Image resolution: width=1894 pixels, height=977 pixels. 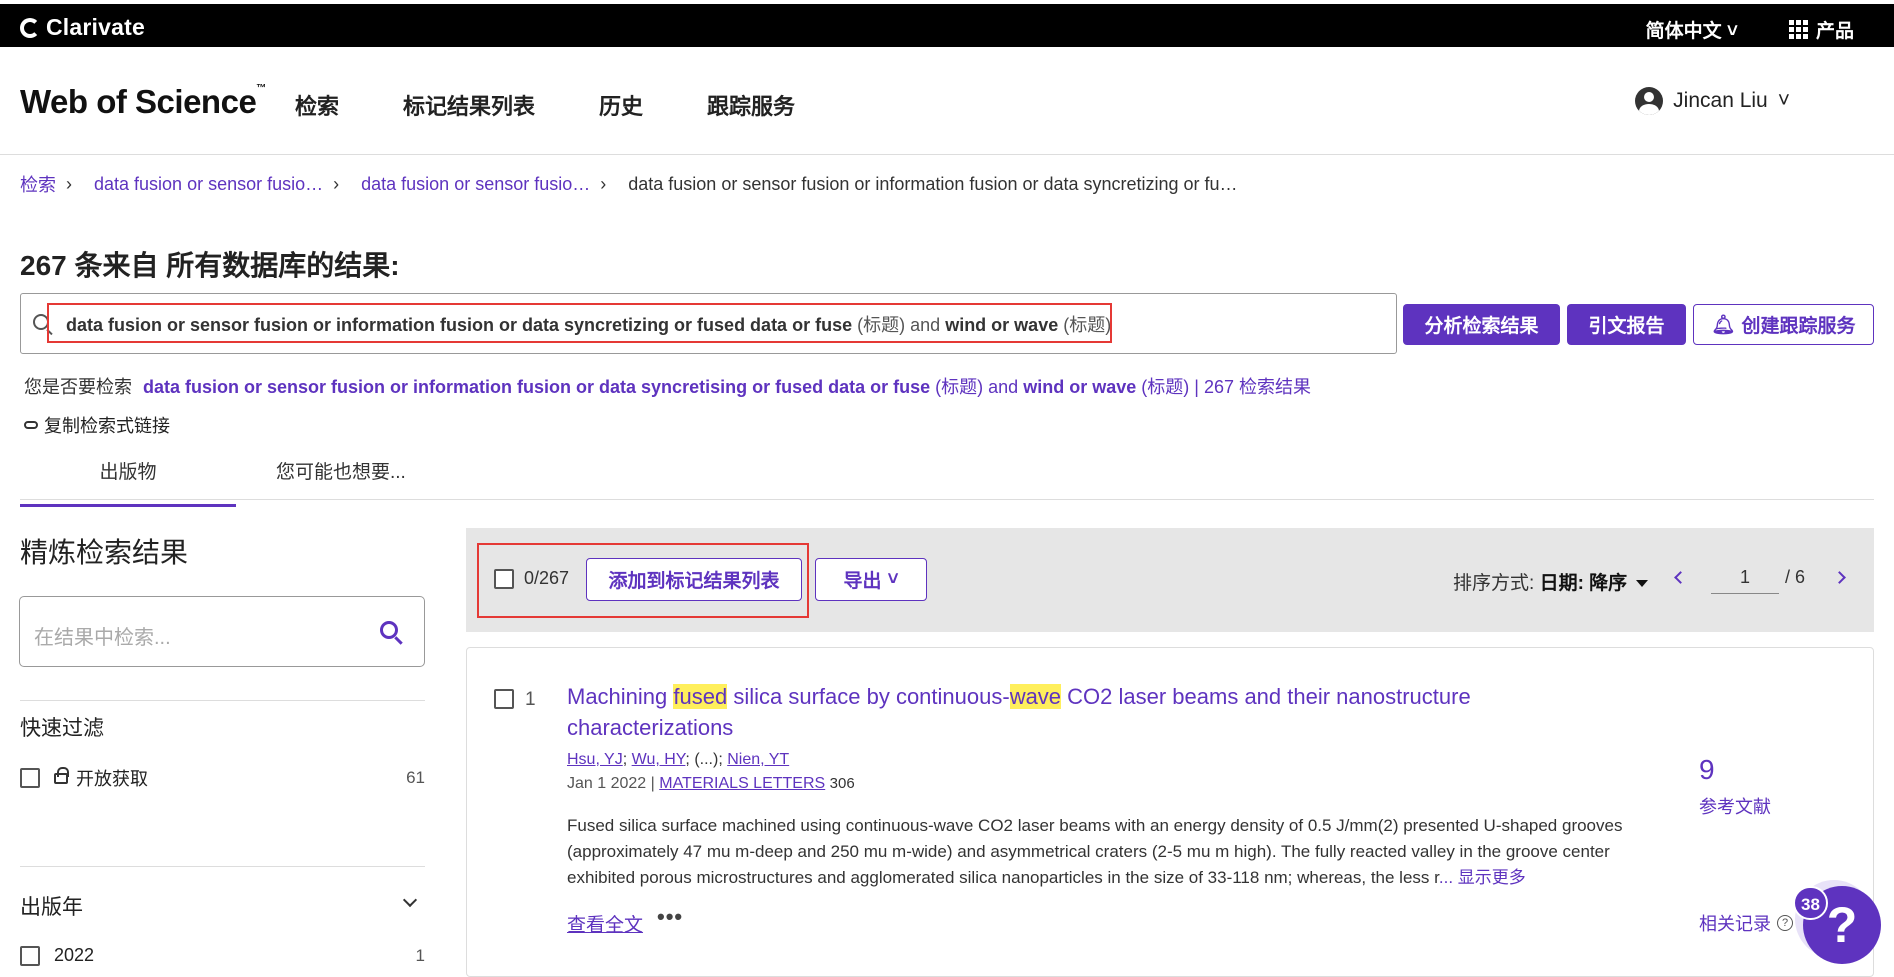 What do you see at coordinates (97, 425) in the screenshot?
I see `copy-query-link: 复制检索式链接` at bounding box center [97, 425].